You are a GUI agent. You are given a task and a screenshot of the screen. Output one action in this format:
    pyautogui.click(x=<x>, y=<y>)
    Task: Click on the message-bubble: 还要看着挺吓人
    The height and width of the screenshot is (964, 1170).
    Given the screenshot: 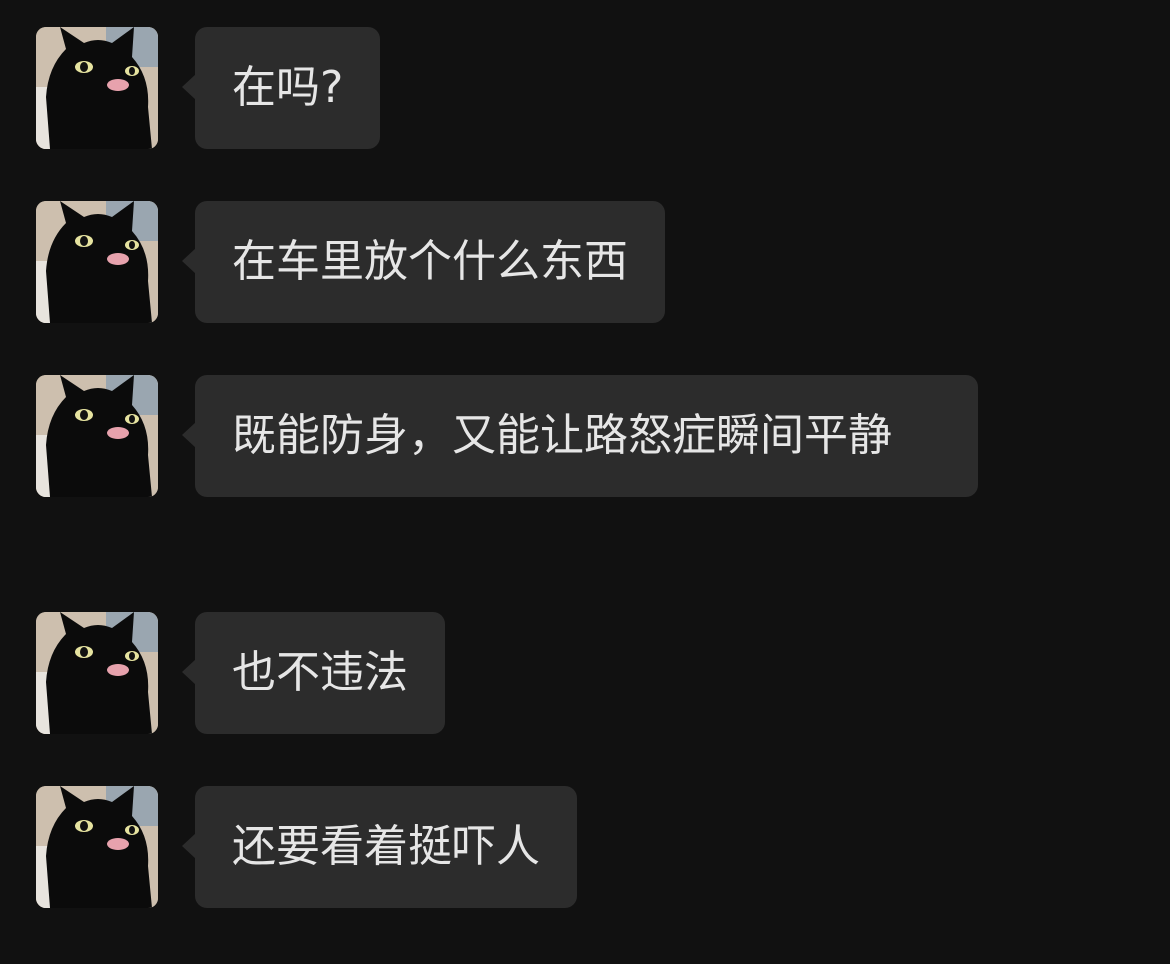 What is the action you would take?
    pyautogui.click(x=379, y=847)
    